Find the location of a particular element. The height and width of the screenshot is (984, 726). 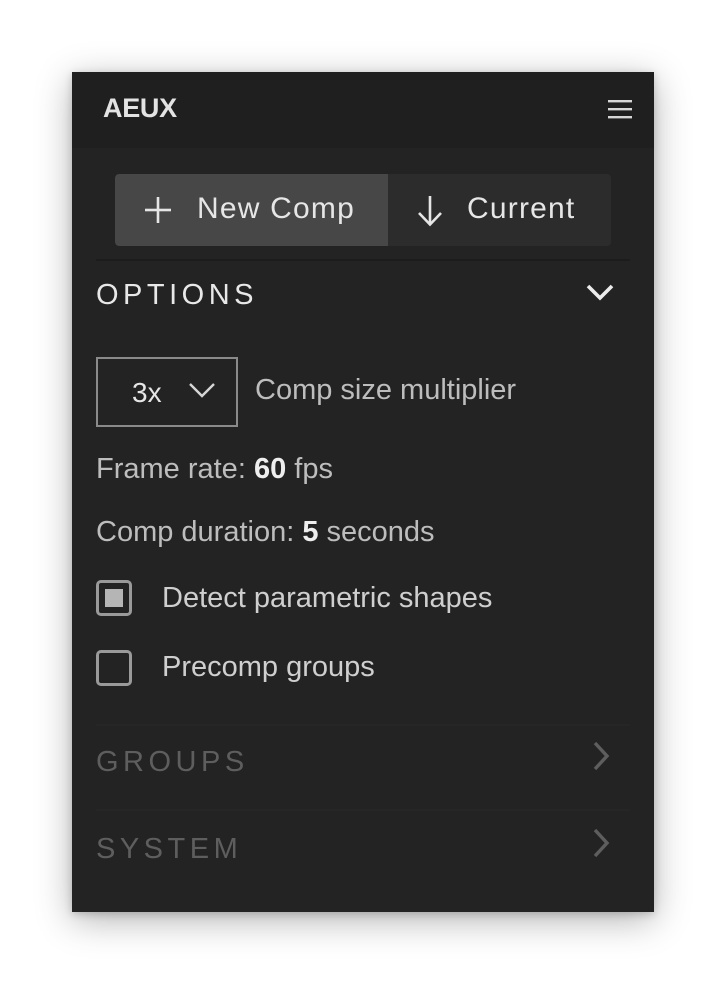

frame-rate-prefix: Frame rate: is located at coordinates (171, 469).